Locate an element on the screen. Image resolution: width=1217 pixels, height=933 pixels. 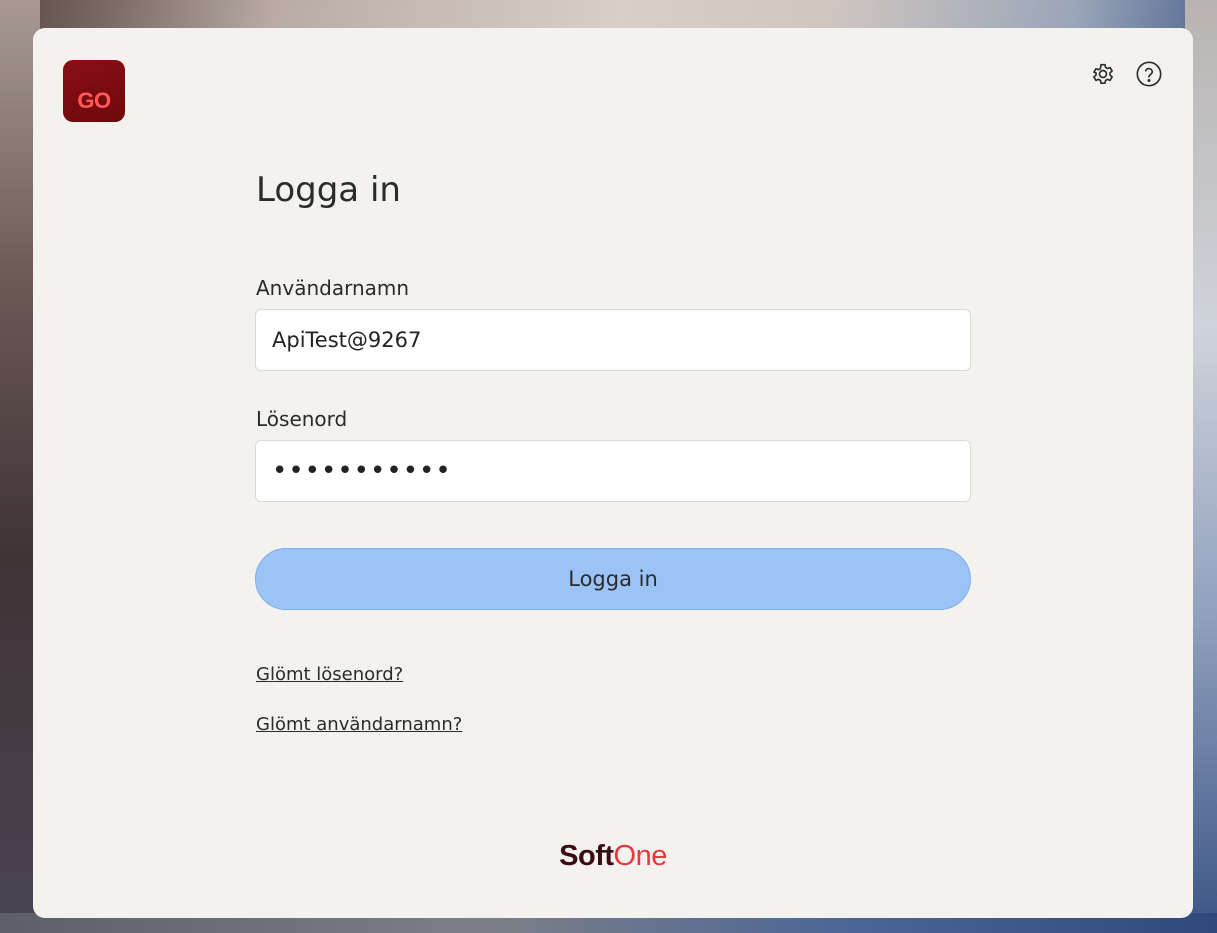
logo-text: GO is located at coordinates (94, 100).